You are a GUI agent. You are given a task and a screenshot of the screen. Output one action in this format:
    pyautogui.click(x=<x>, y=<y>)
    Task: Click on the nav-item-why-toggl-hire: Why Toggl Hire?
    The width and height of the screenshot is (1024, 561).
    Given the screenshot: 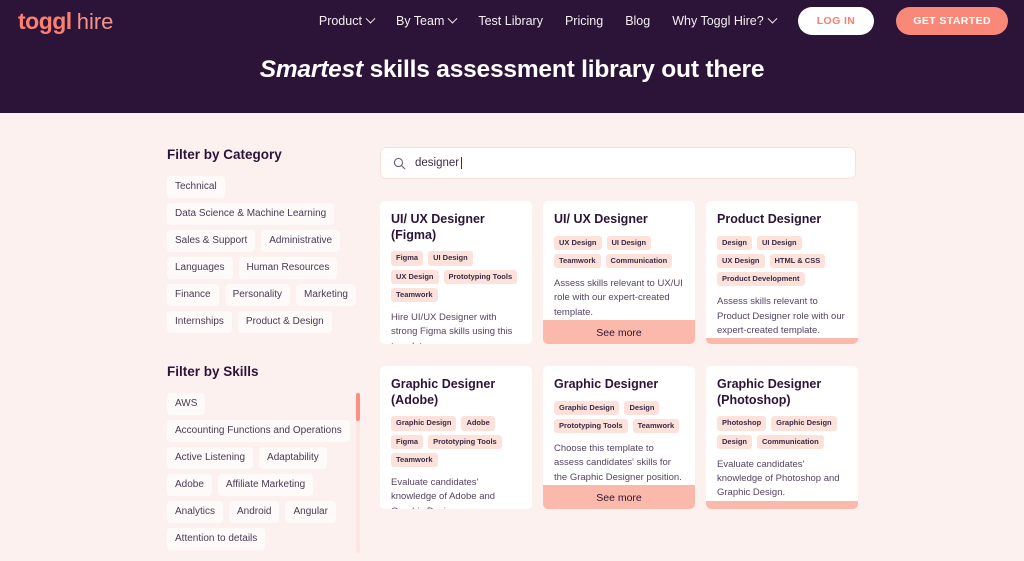 What is the action you would take?
    pyautogui.click(x=725, y=20)
    